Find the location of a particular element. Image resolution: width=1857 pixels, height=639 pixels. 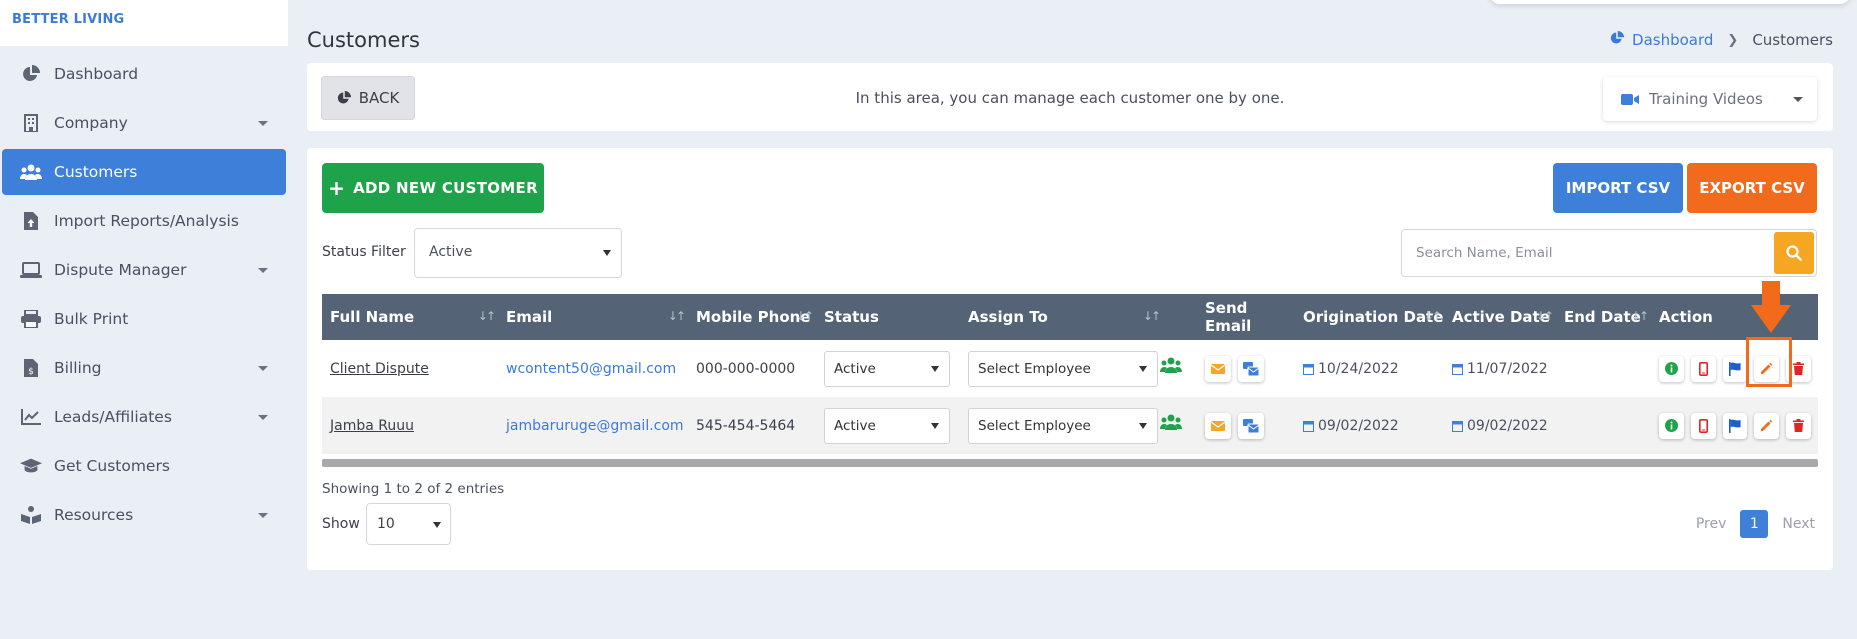

file-upload-icon is located at coordinates (31, 221).